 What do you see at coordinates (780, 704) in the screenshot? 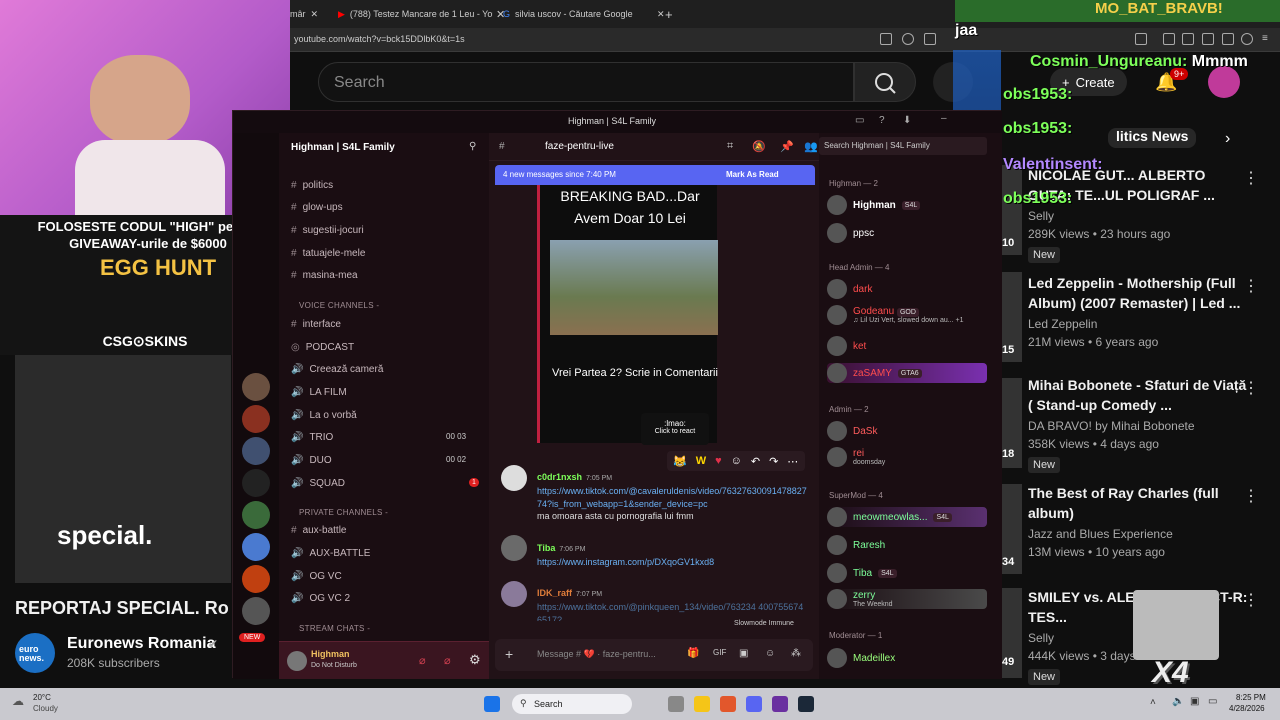
I see `app-icon` at bounding box center [780, 704].